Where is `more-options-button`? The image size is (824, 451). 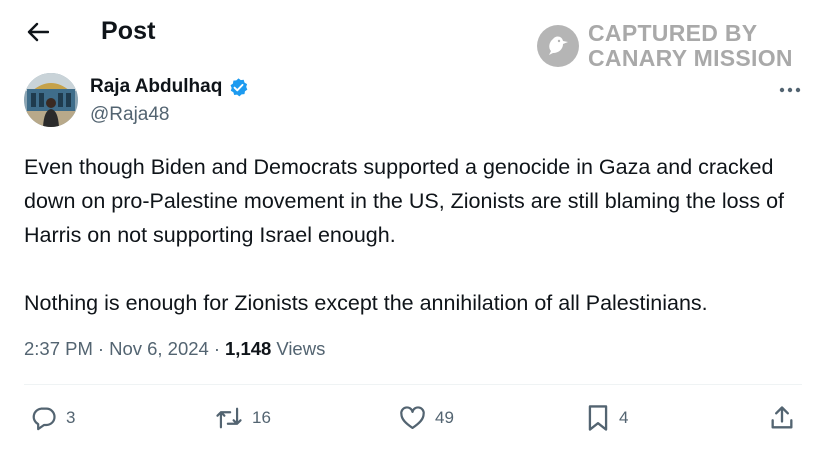 more-options-button is located at coordinates (790, 89).